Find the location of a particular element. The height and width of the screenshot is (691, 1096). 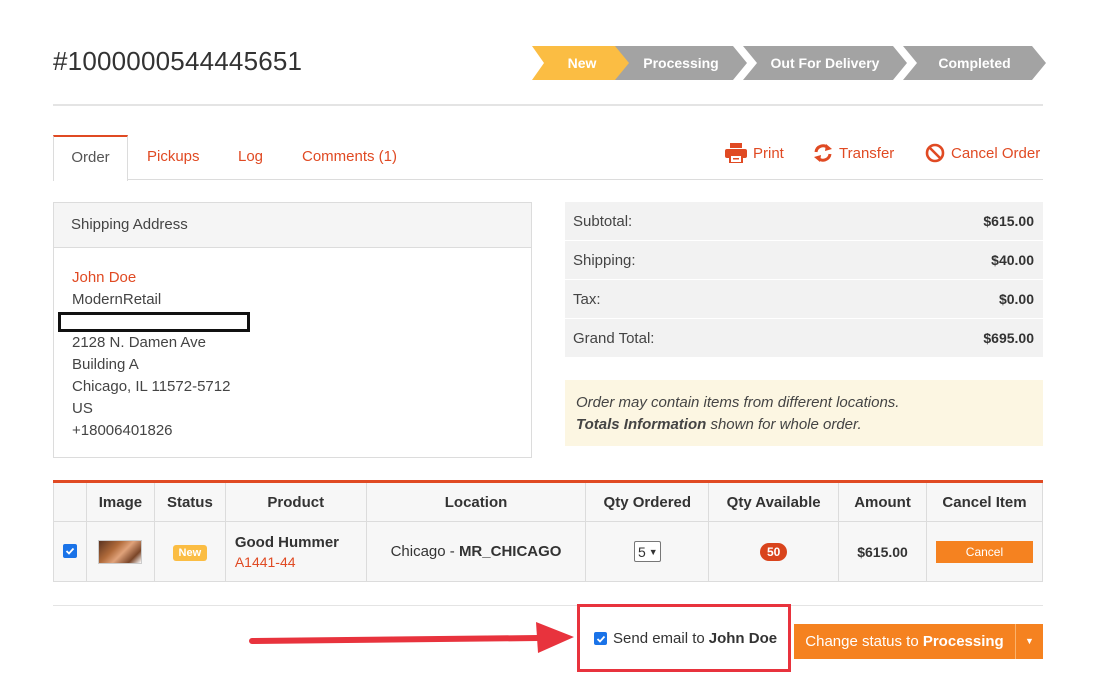

footer-divider is located at coordinates (548, 605).